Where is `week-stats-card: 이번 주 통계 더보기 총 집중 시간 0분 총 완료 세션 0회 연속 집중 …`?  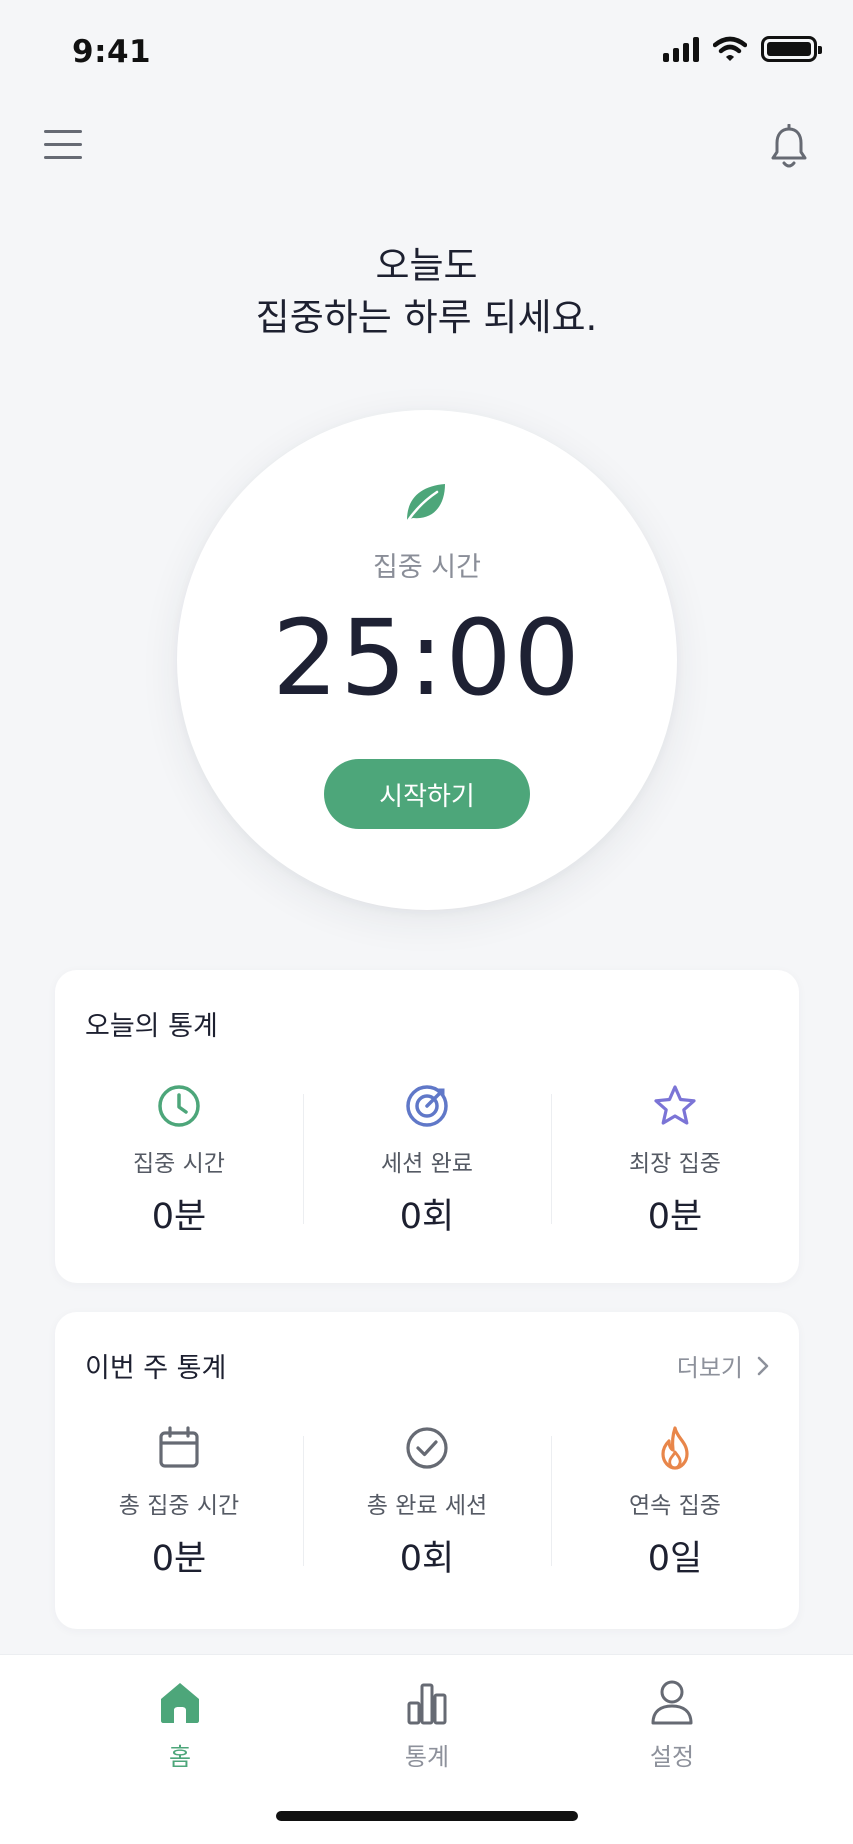
week-stats-card: 이번 주 통계 더보기 총 집중 시간 0분 총 완료 세션 0회 연속 집중 … is located at coordinates (427, 1470).